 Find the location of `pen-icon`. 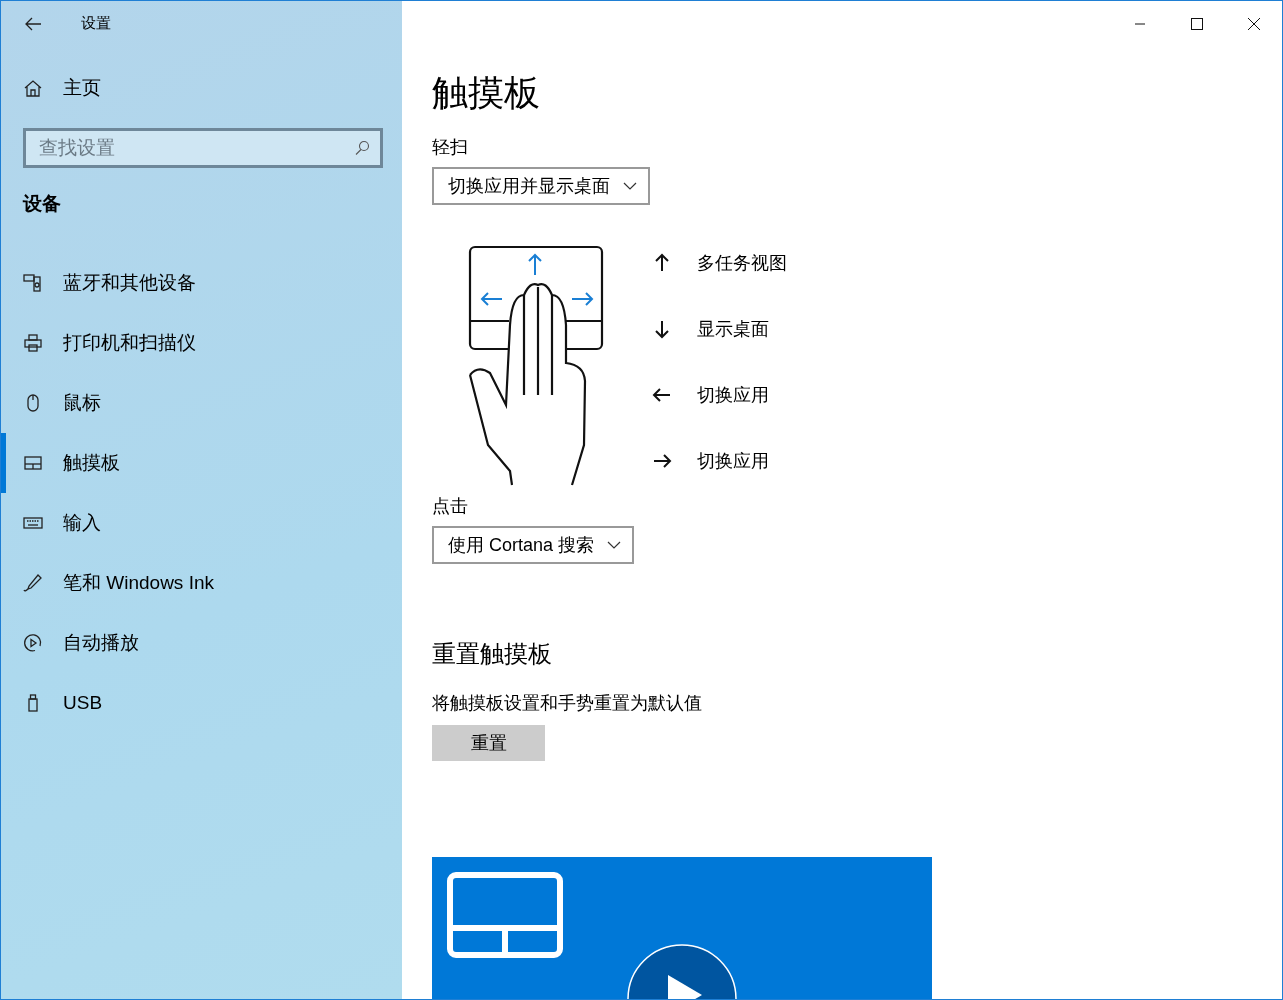

pen-icon is located at coordinates (33, 583).